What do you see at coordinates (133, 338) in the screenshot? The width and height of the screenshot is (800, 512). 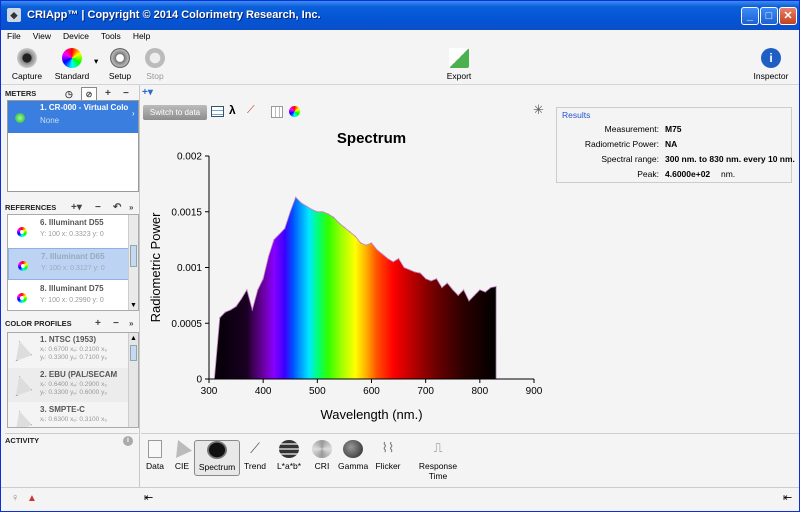 I see `scroll-up-icon: ▲` at bounding box center [133, 338].